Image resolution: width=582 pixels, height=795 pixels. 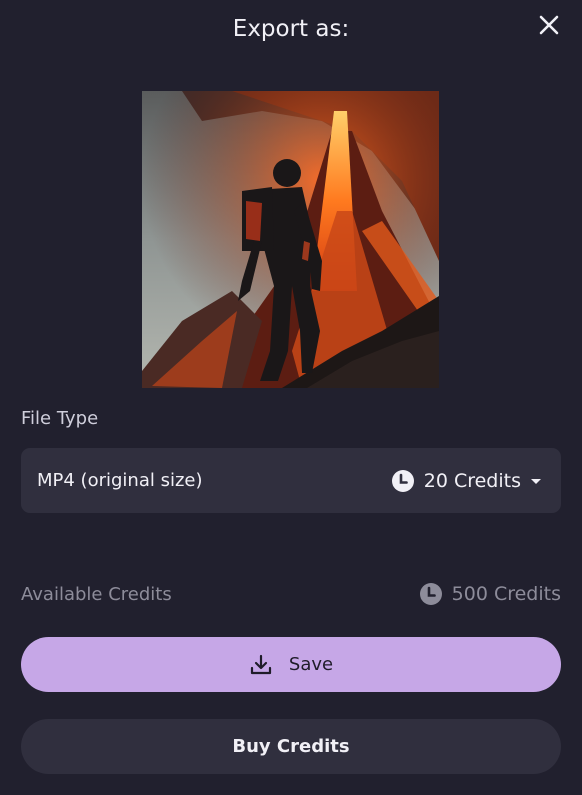 I want to click on caret-down-icon, so click(x=536, y=481).